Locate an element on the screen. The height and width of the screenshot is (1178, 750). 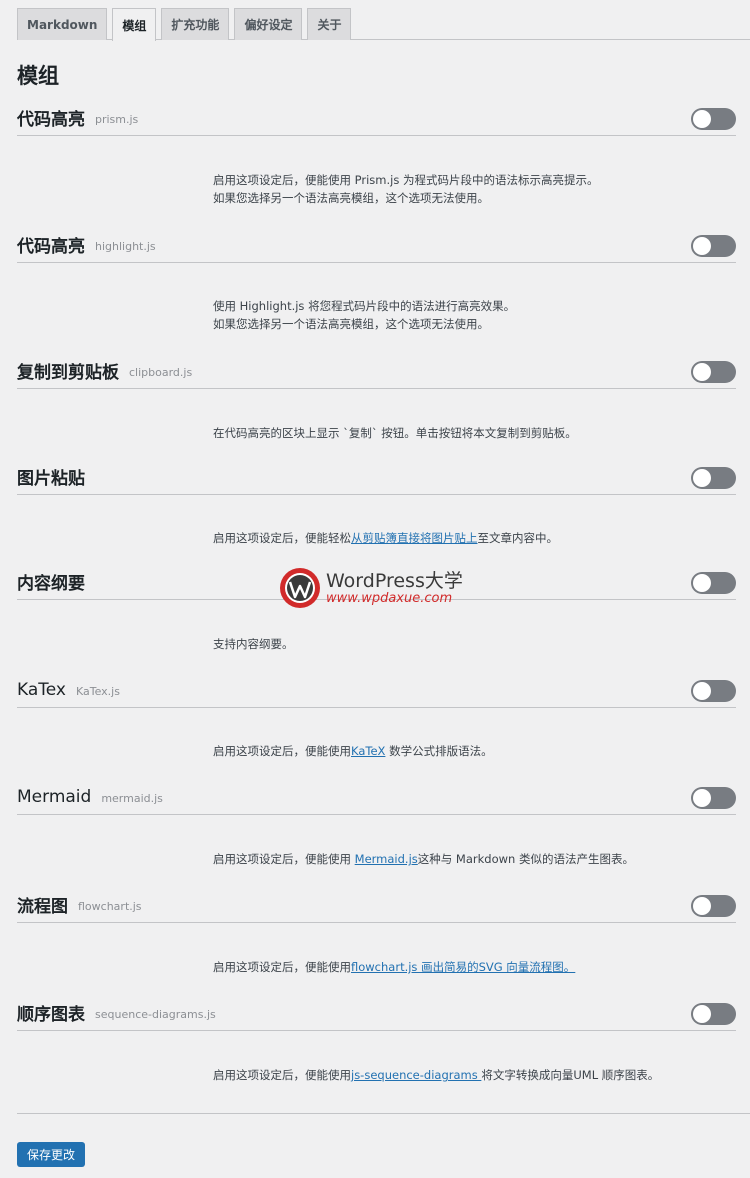
desc-text: 至文章内容中。 is located at coordinates (518, 538).